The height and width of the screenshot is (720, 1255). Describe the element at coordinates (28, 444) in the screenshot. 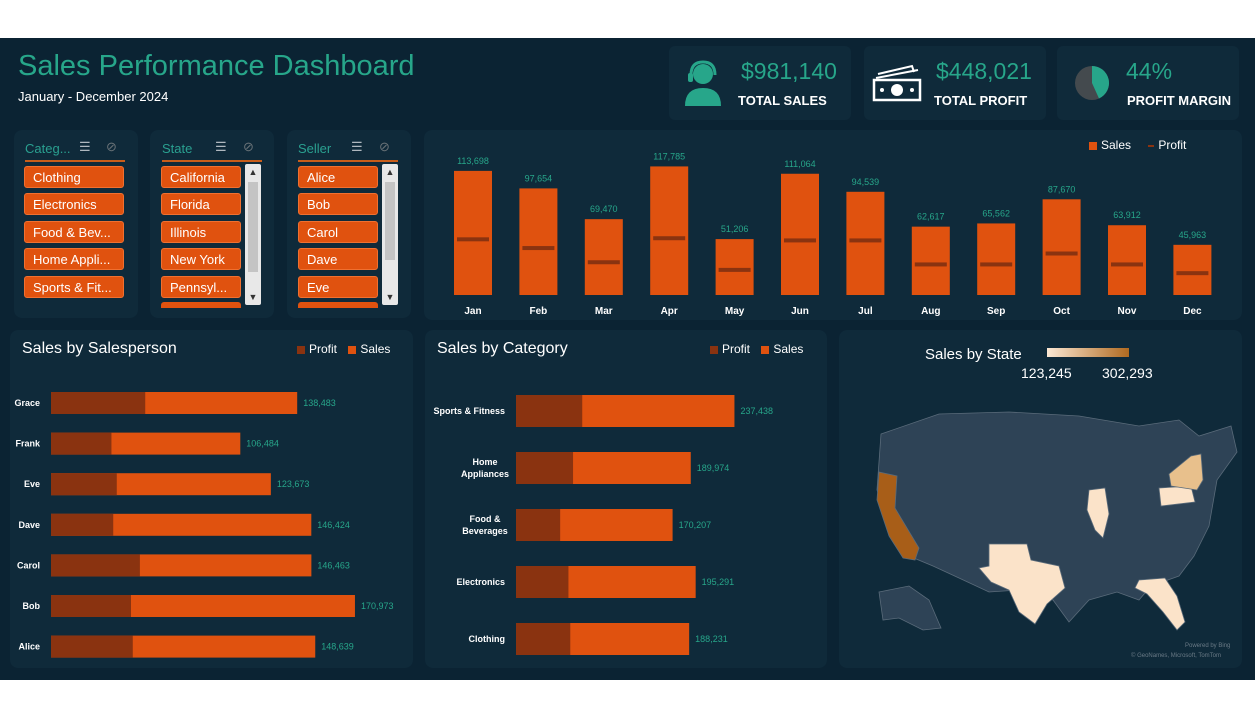

I see `category-label: Frank` at that location.